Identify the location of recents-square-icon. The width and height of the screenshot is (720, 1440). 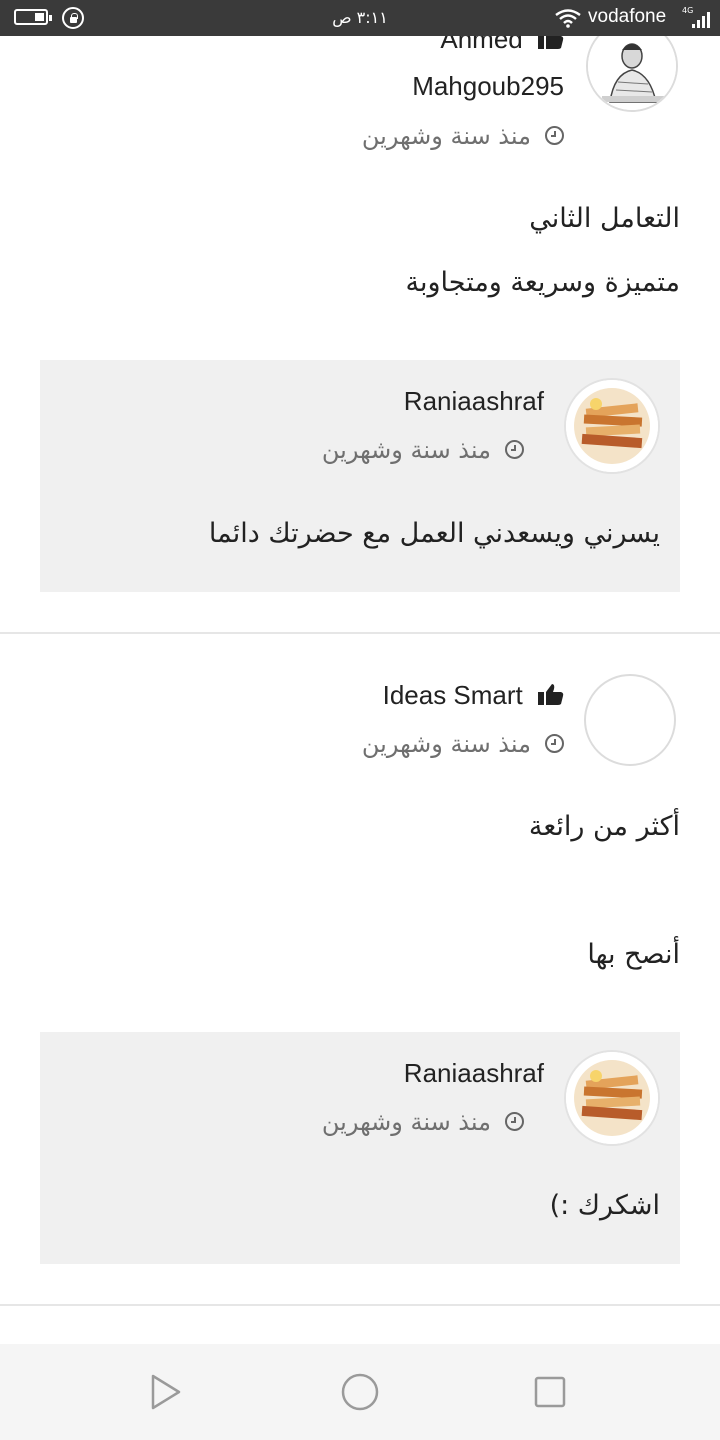
(550, 1392).